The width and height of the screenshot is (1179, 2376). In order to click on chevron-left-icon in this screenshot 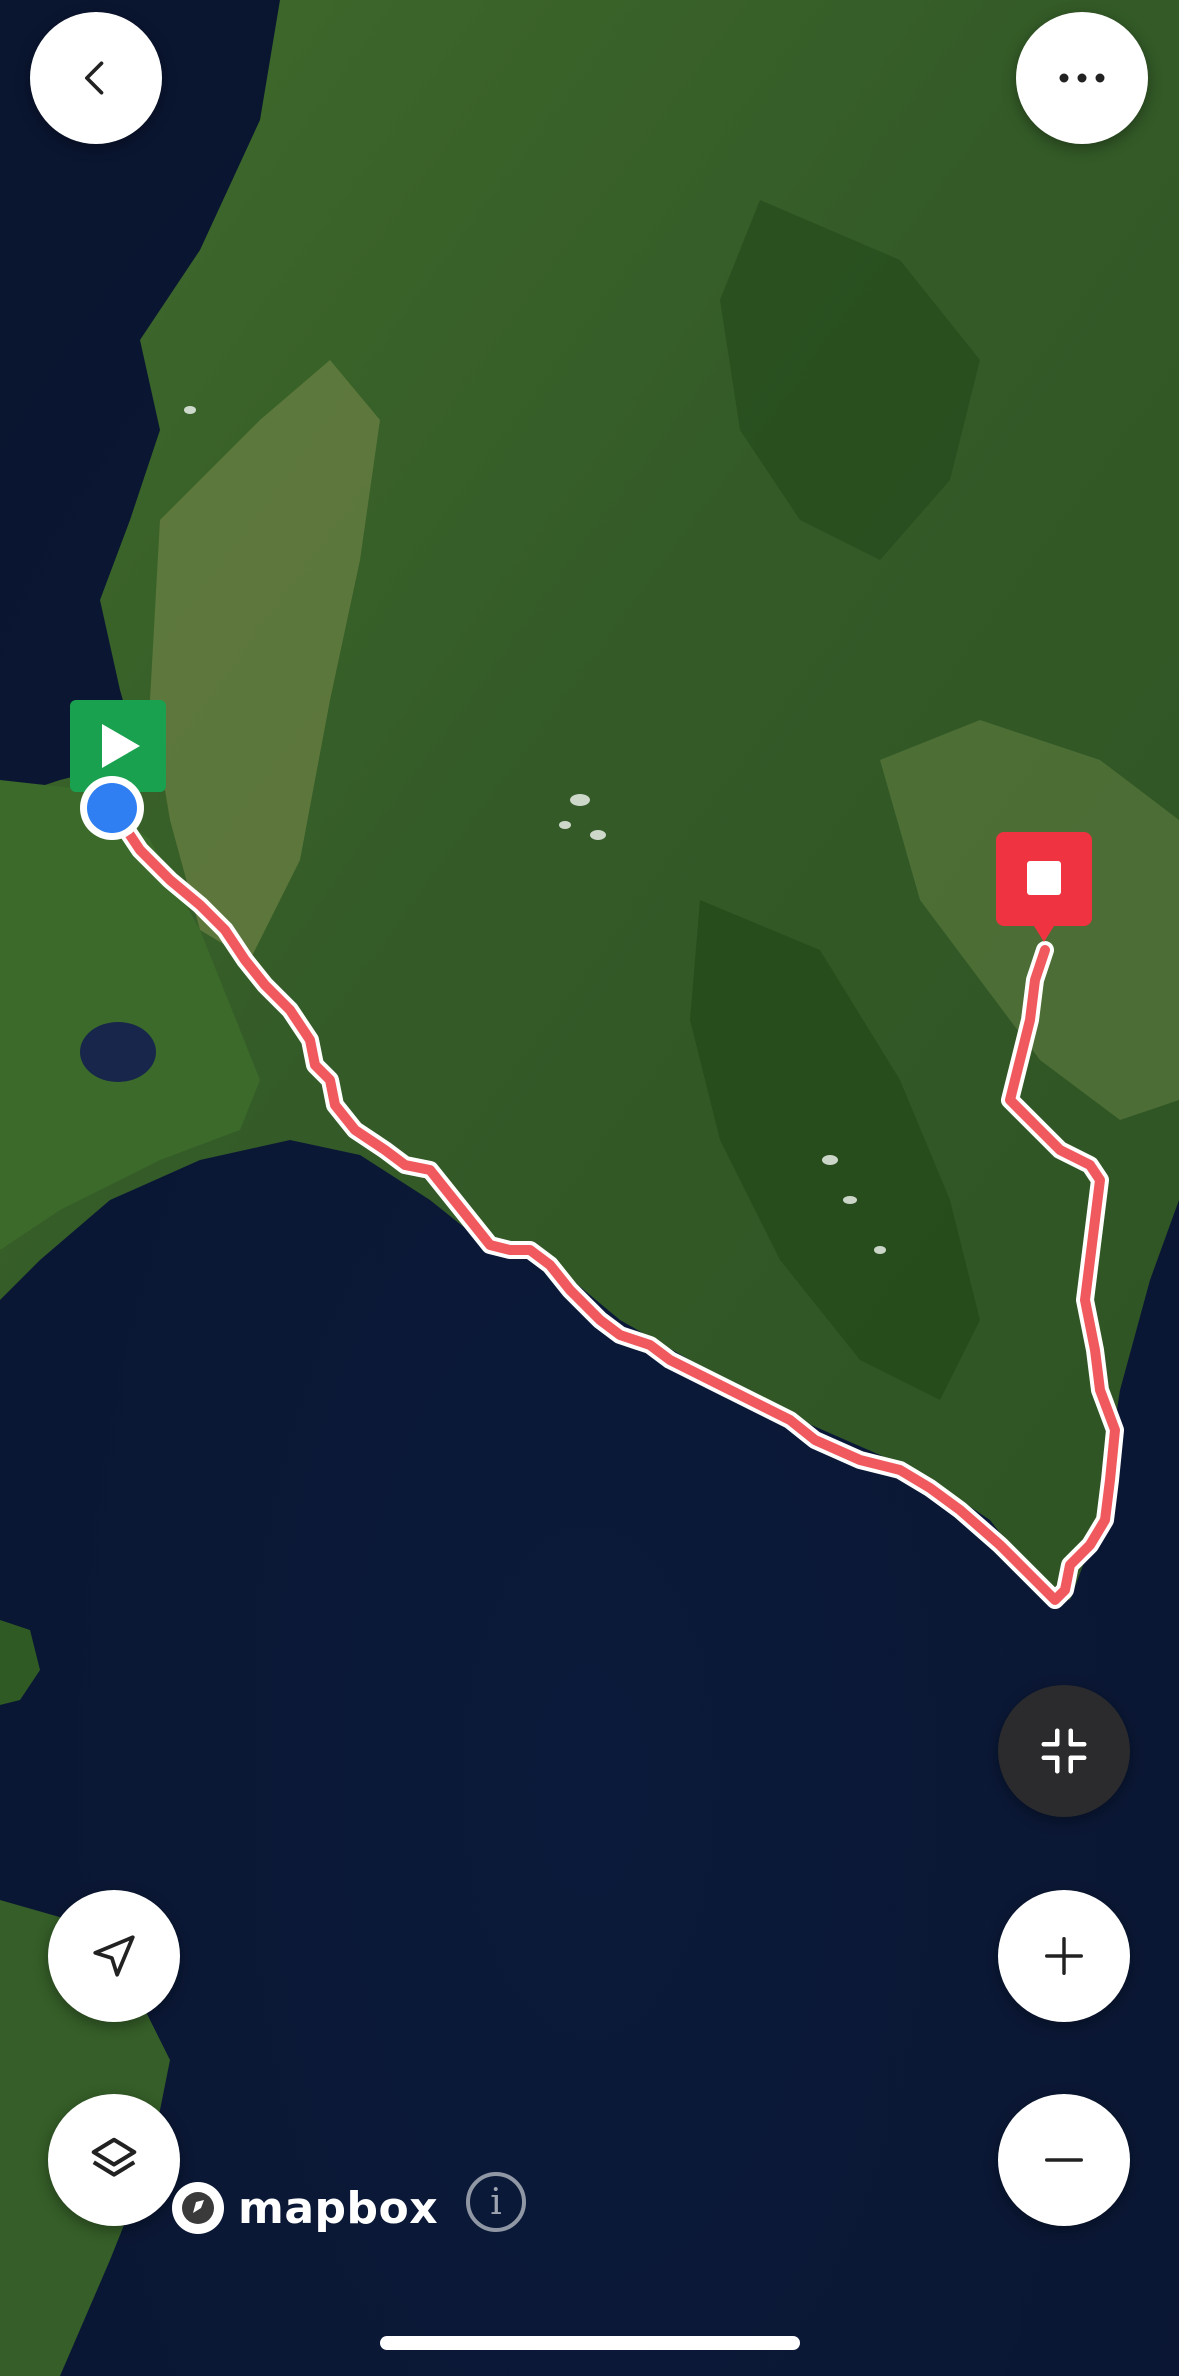, I will do `click(94, 78)`.